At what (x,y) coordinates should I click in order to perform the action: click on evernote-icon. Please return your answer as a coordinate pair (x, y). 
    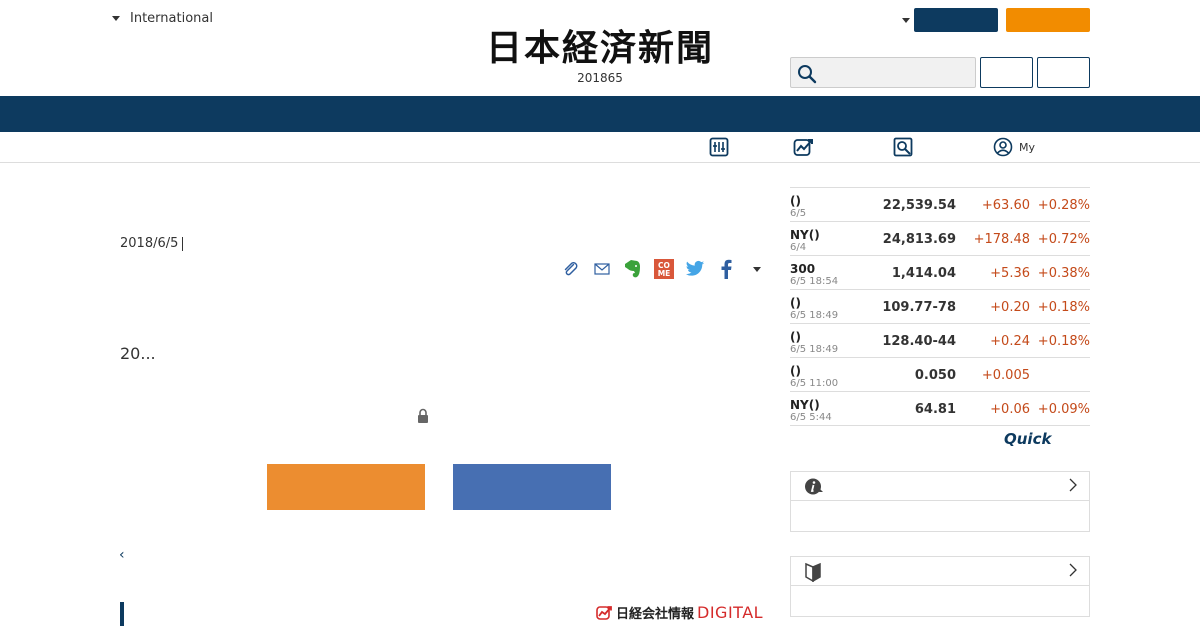
    Looking at the image, I should click on (632, 269).